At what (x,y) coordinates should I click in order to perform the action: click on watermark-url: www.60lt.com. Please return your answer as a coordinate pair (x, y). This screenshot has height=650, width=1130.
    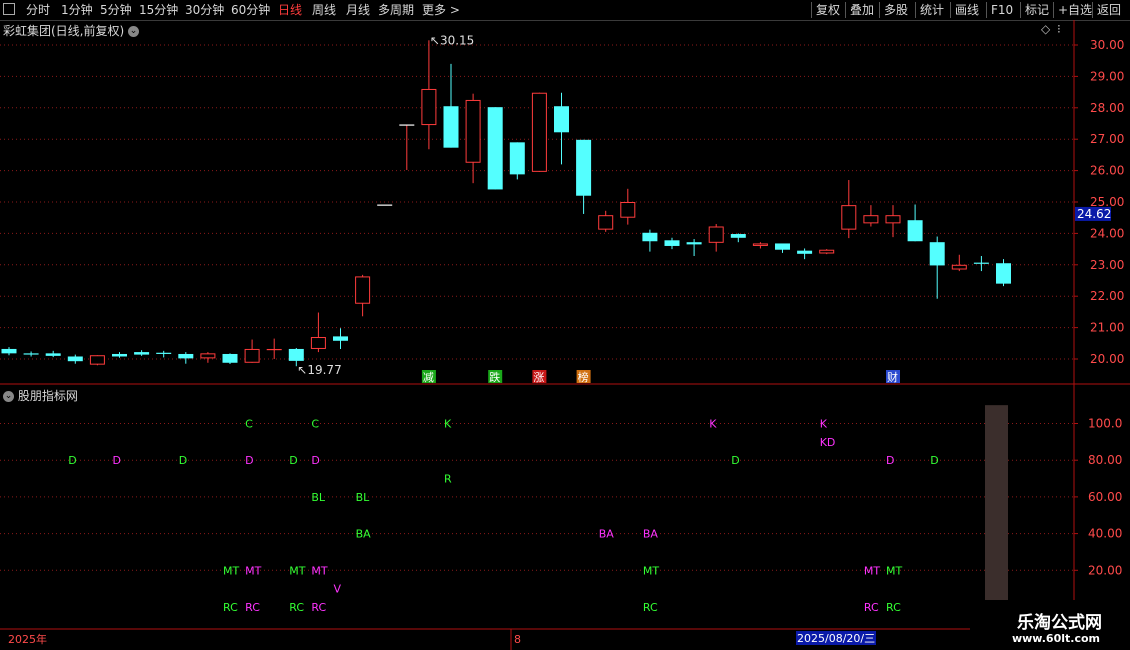
    Looking at the image, I should click on (1055, 638).